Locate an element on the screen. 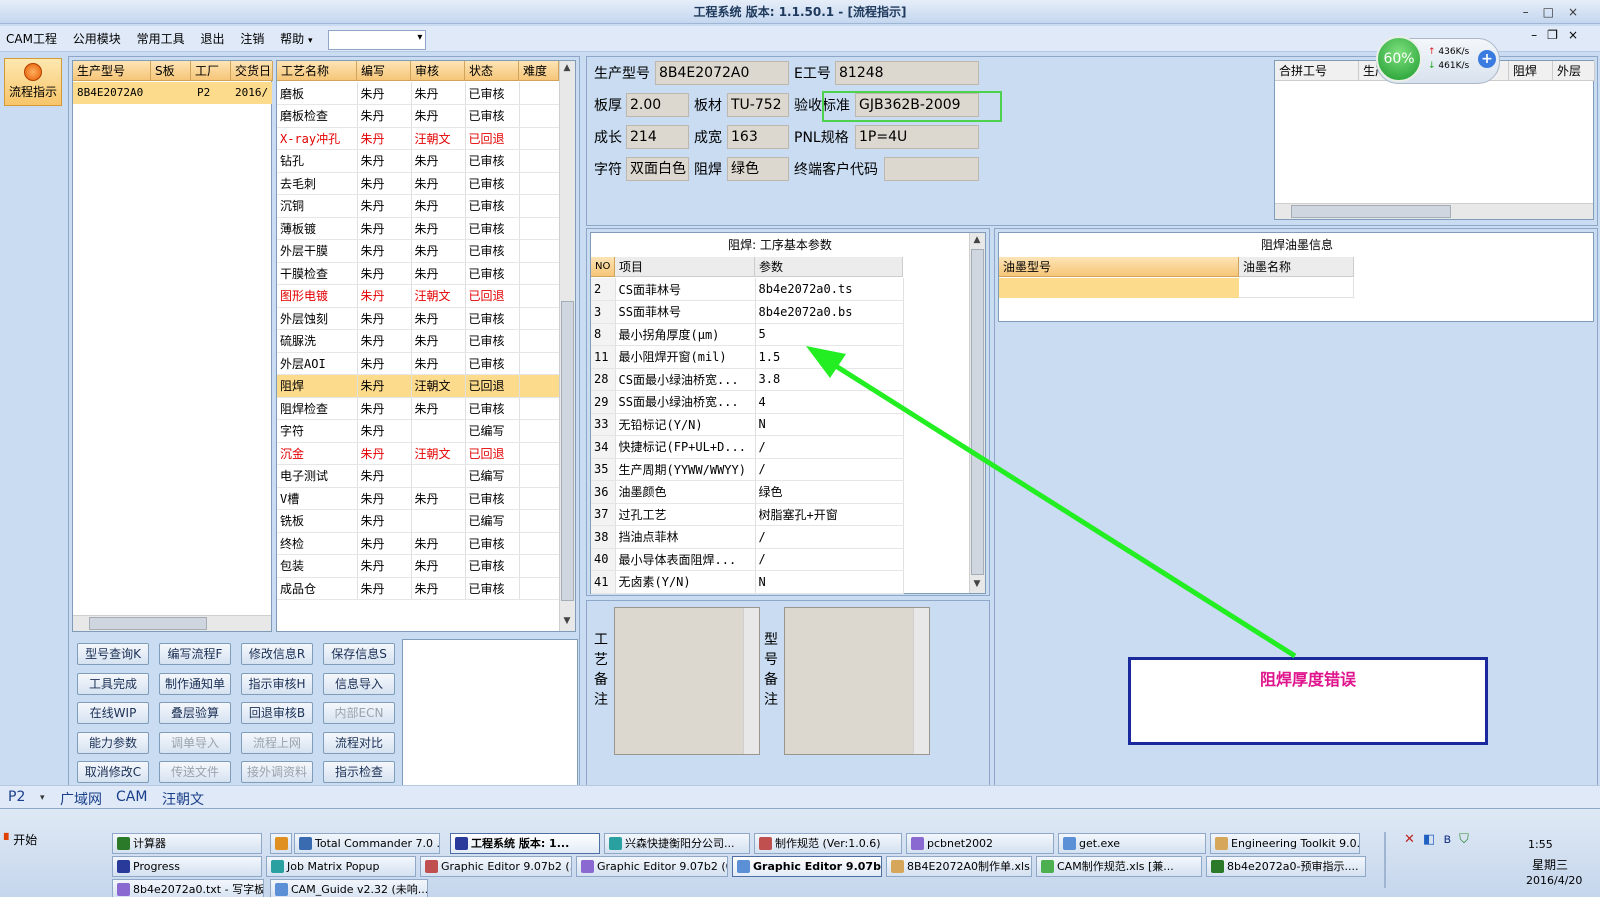 This screenshot has width=1600, height=897. taskbar-item is located at coordinates (281, 843).